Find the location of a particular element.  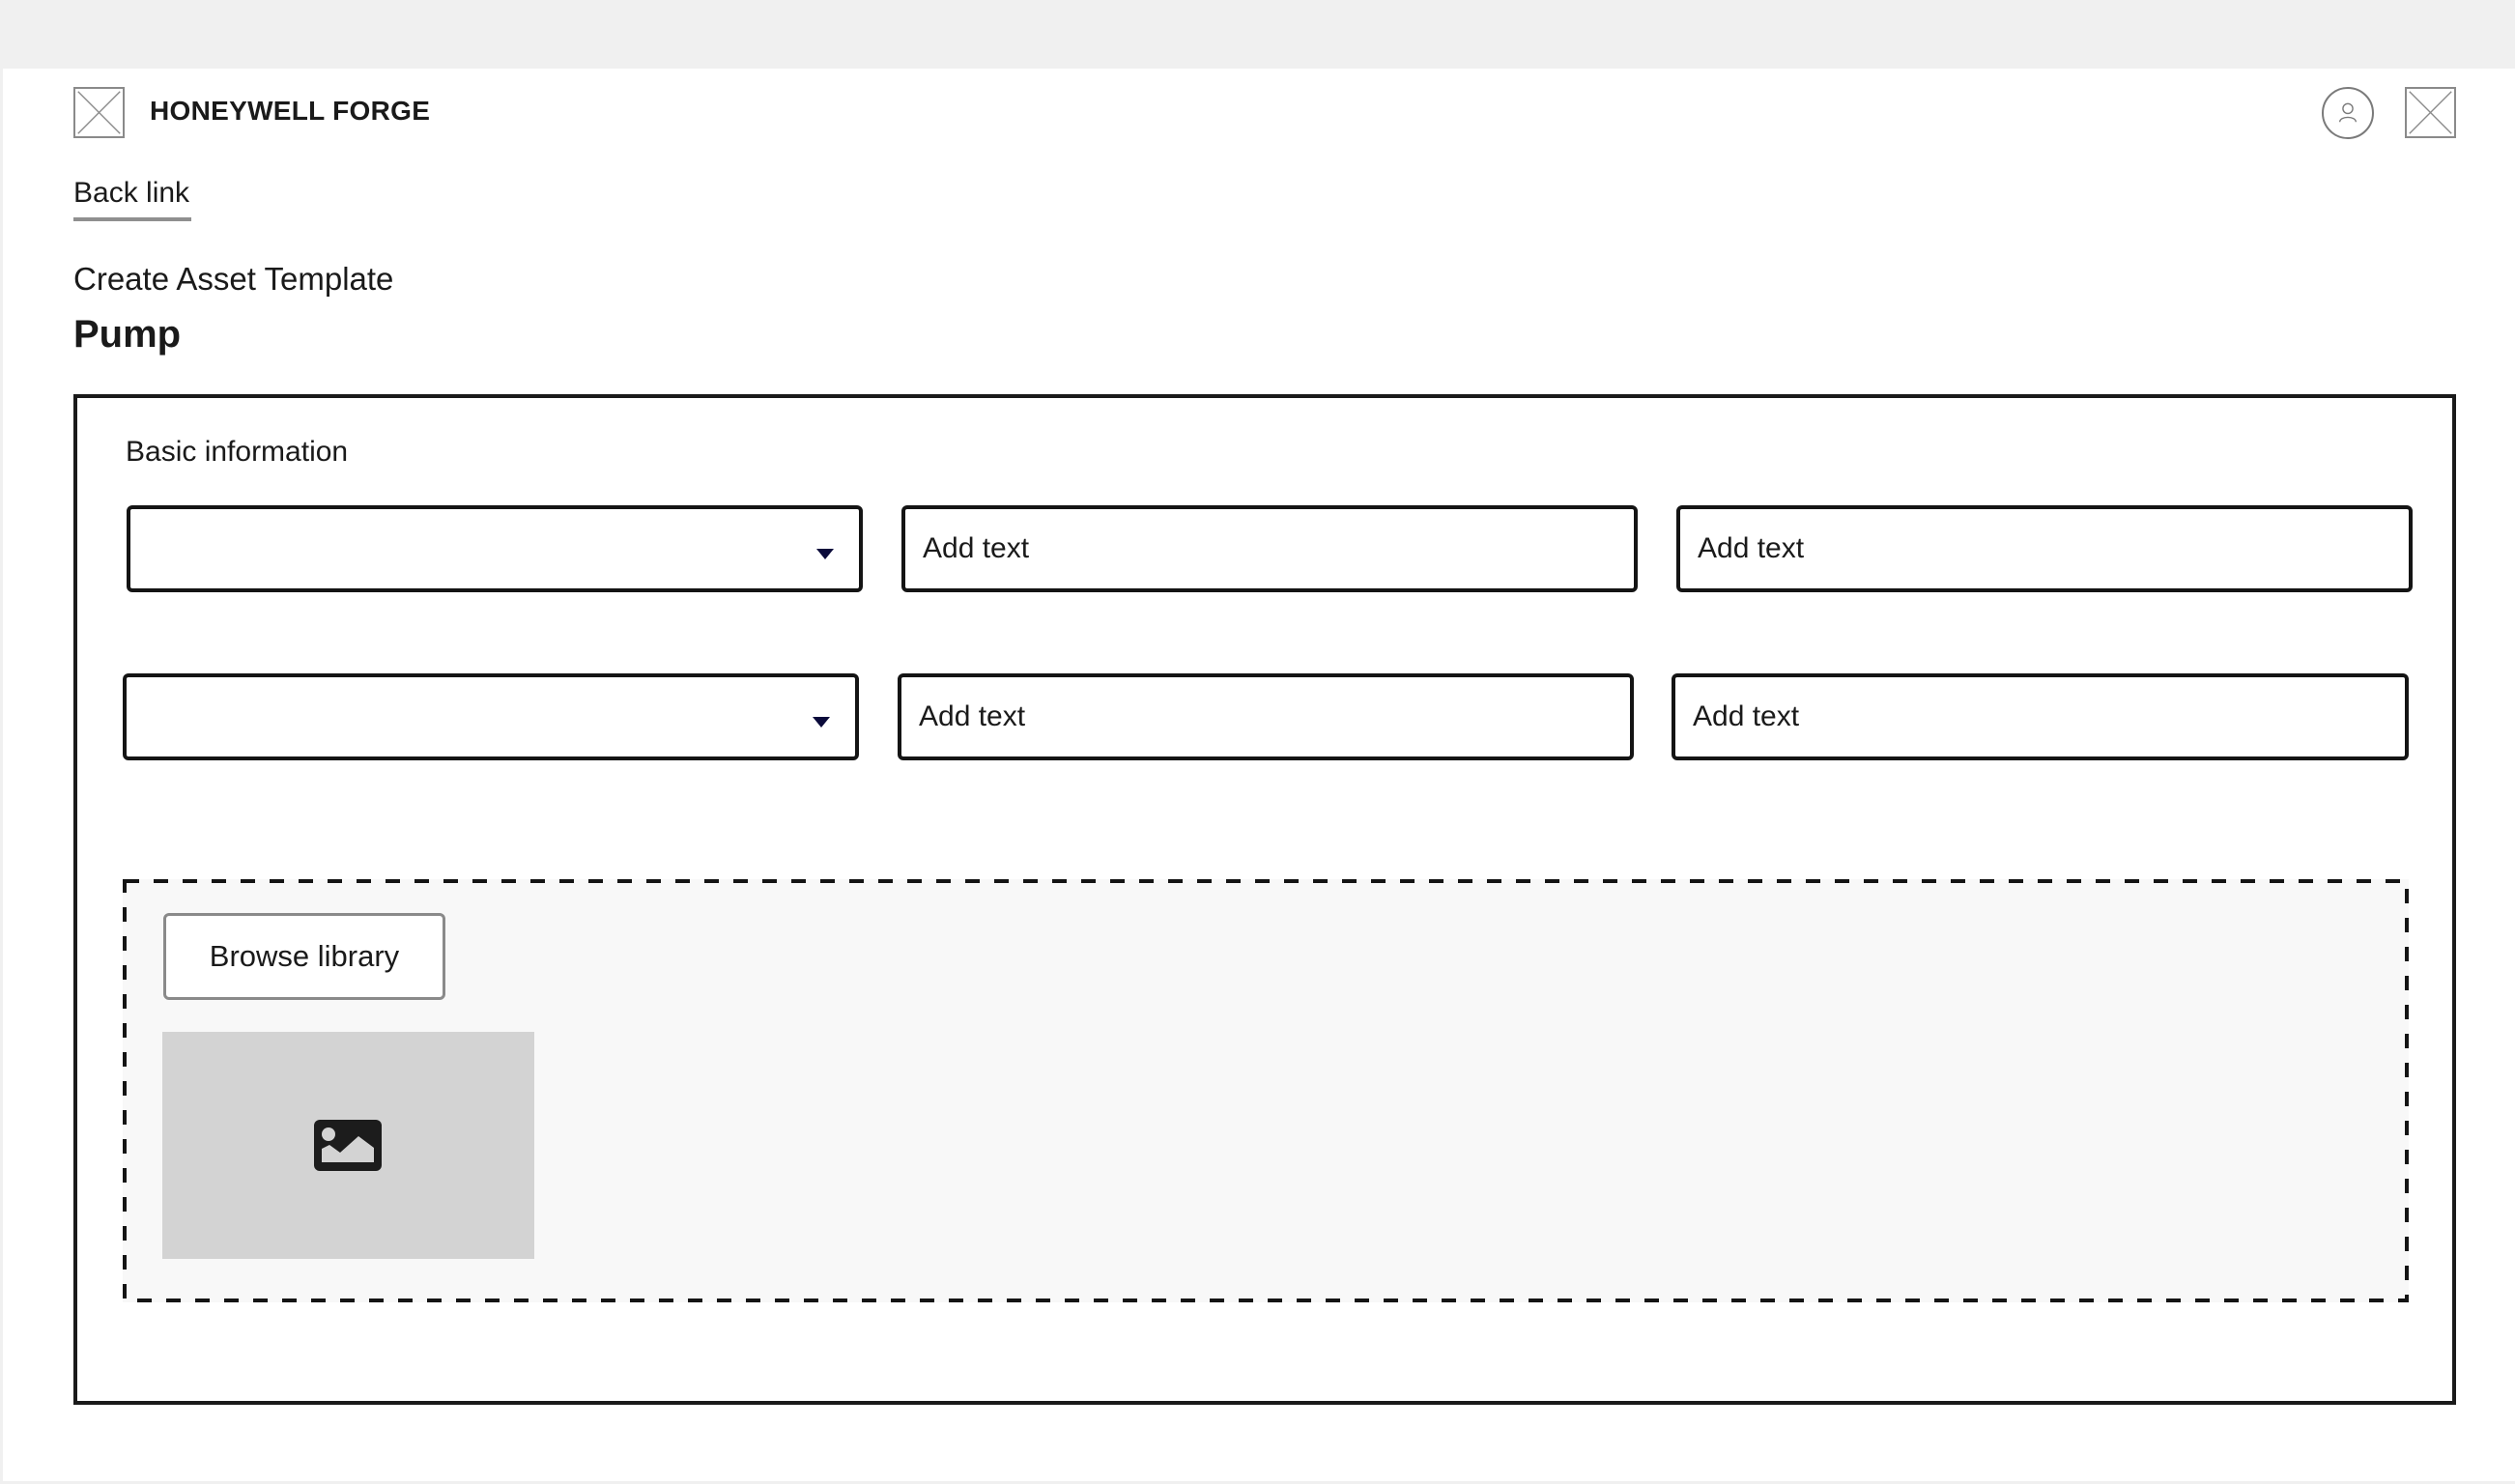

image-placeholder is located at coordinates (348, 1145).